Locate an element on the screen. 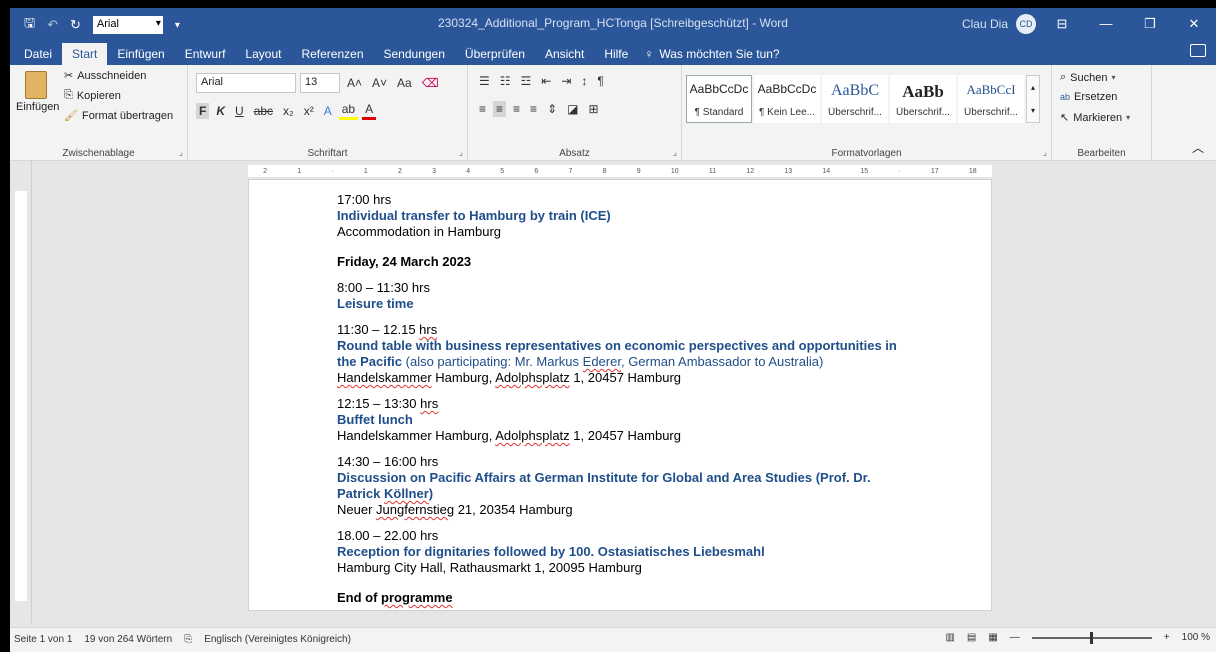 The width and height of the screenshot is (1216, 652). grow-font-icon: A˄ is located at coordinates (354, 83).